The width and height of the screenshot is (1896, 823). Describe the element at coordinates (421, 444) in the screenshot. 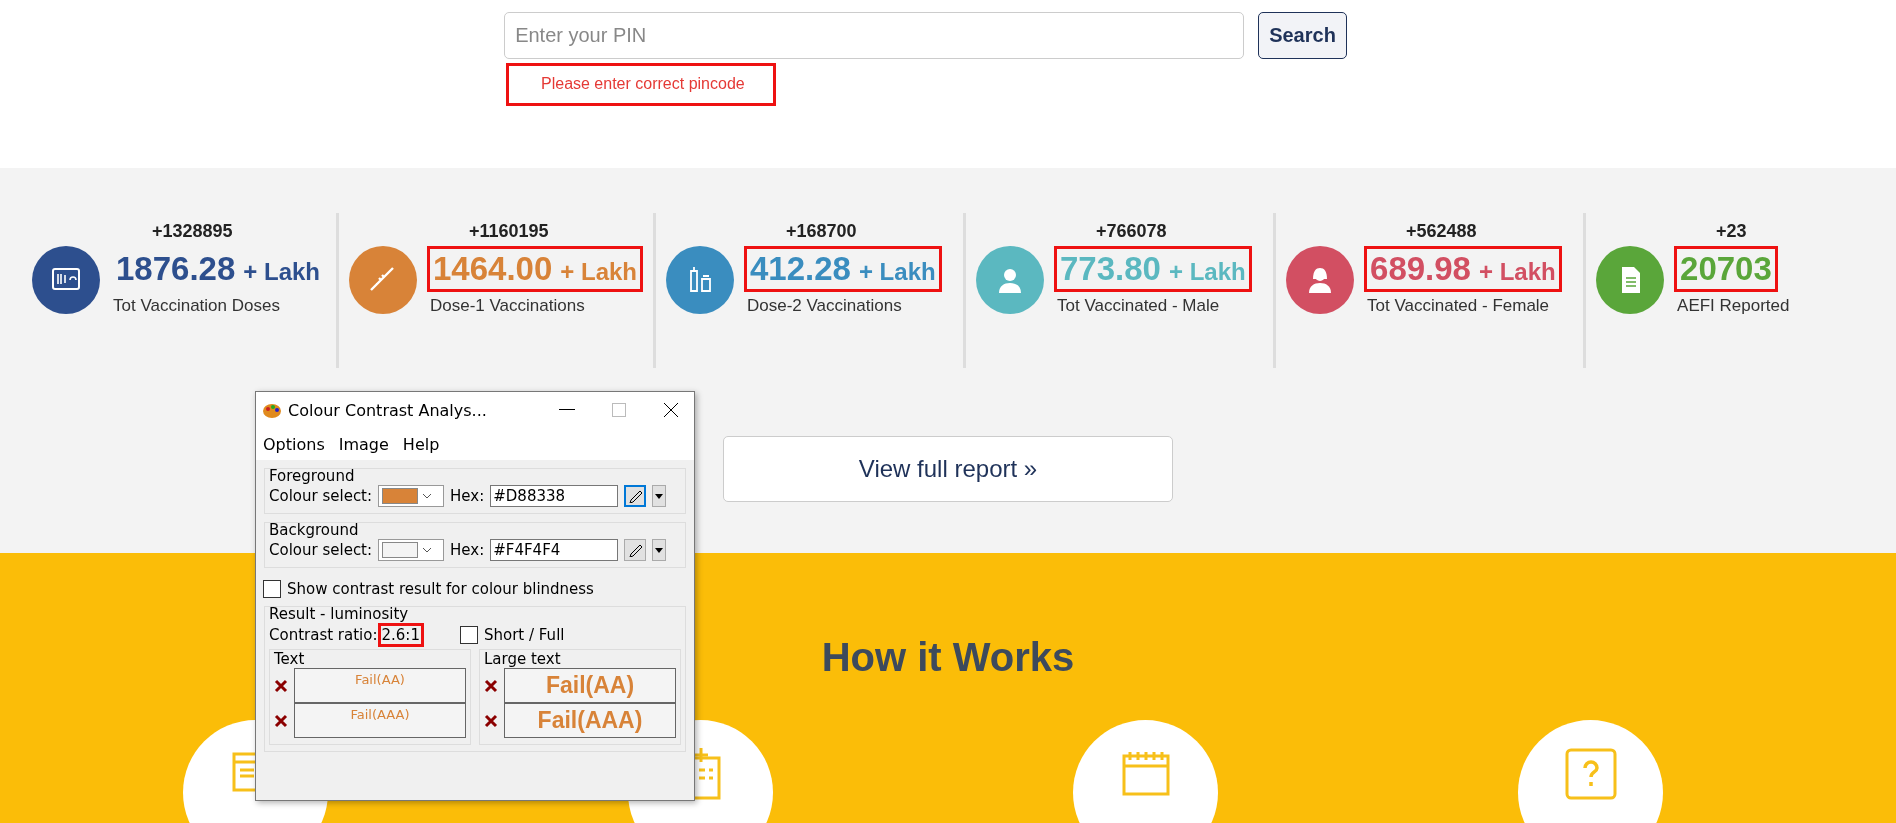

I see `menu-item: Help` at that location.